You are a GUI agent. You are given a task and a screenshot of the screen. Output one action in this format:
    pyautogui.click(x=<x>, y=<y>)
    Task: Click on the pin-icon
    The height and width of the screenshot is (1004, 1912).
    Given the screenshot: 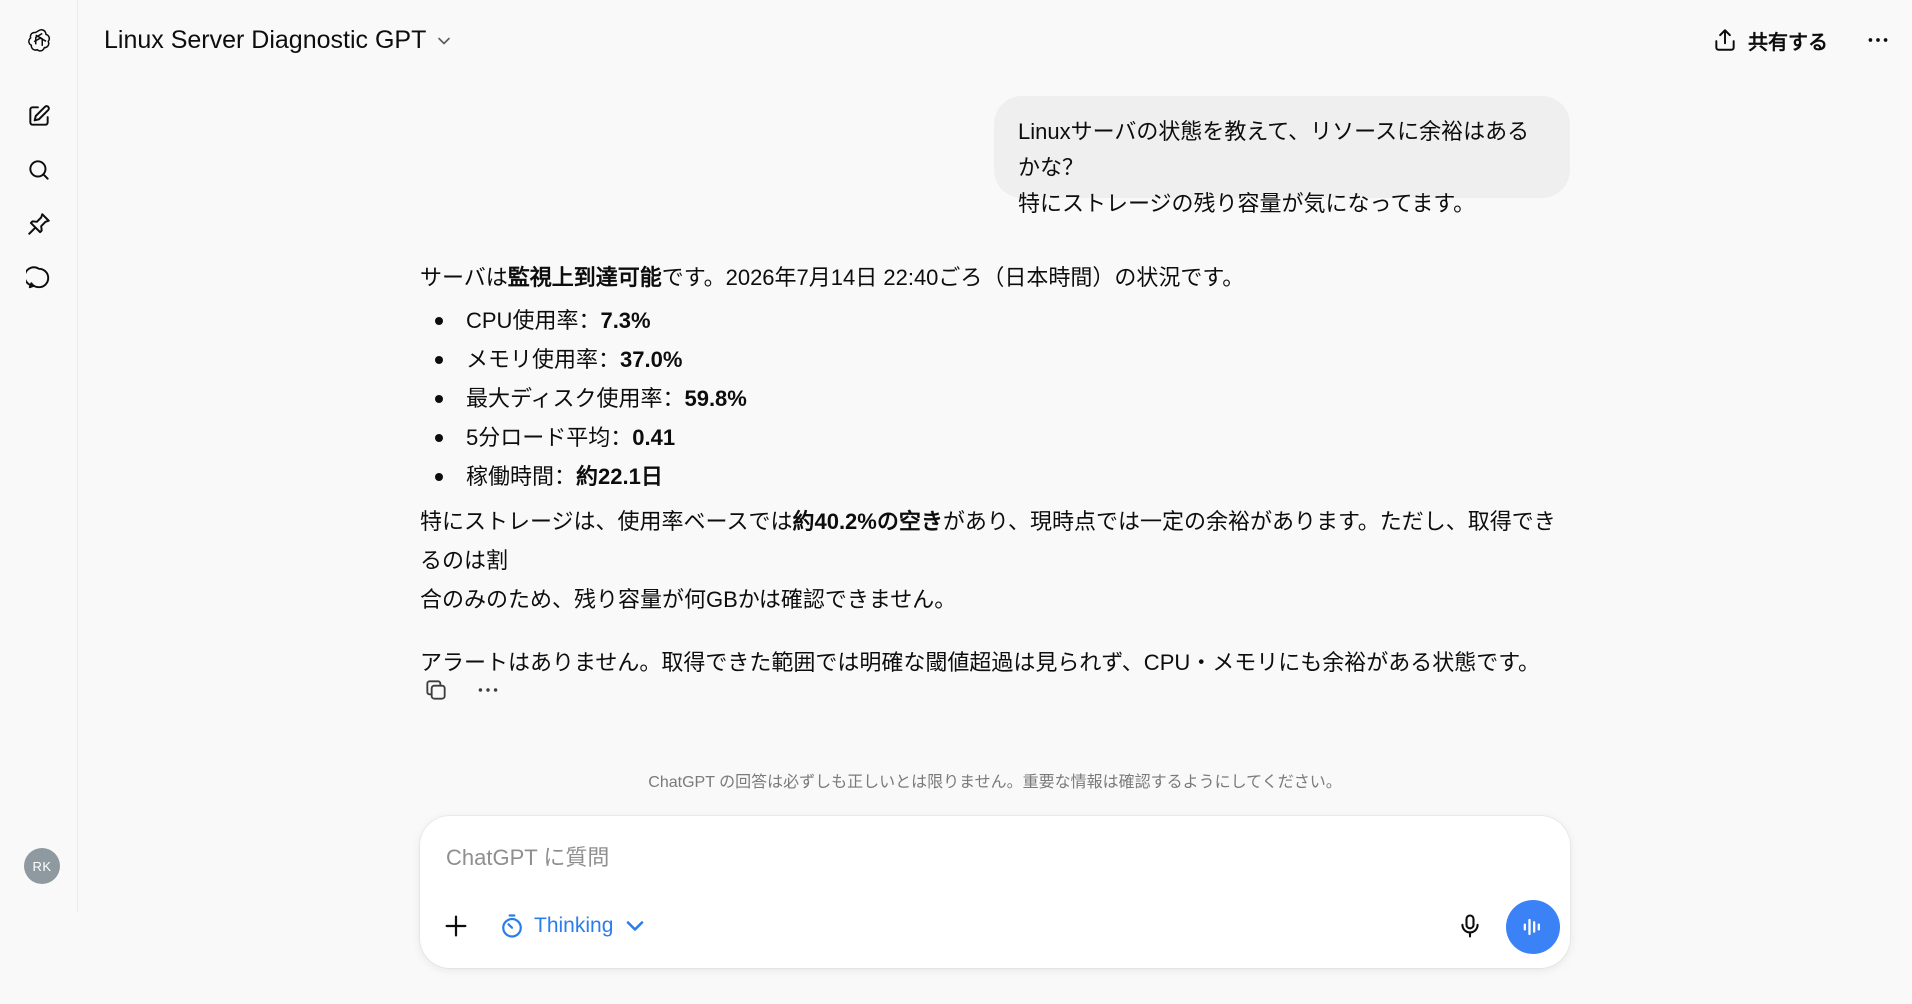 What is the action you would take?
    pyautogui.click(x=39, y=224)
    